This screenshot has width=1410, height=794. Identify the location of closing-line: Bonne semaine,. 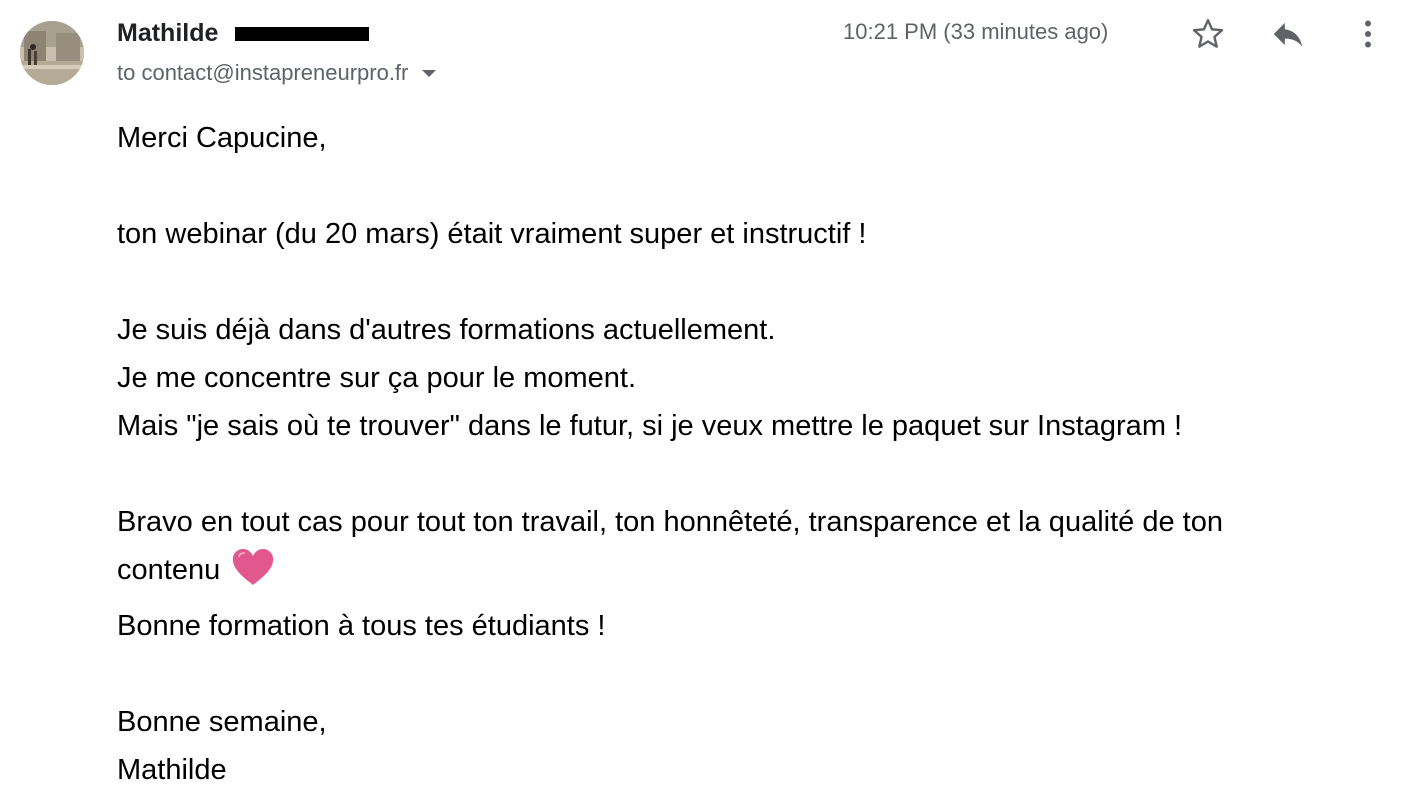
(222, 722).